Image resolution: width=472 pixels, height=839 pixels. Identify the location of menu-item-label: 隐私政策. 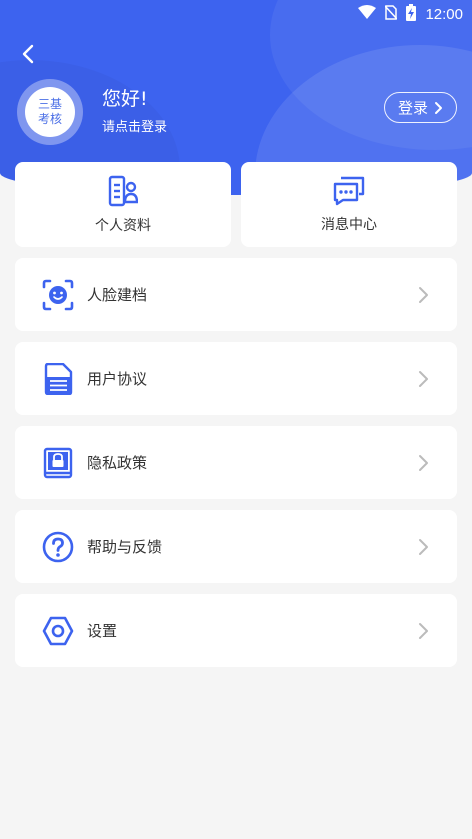
(117, 463).